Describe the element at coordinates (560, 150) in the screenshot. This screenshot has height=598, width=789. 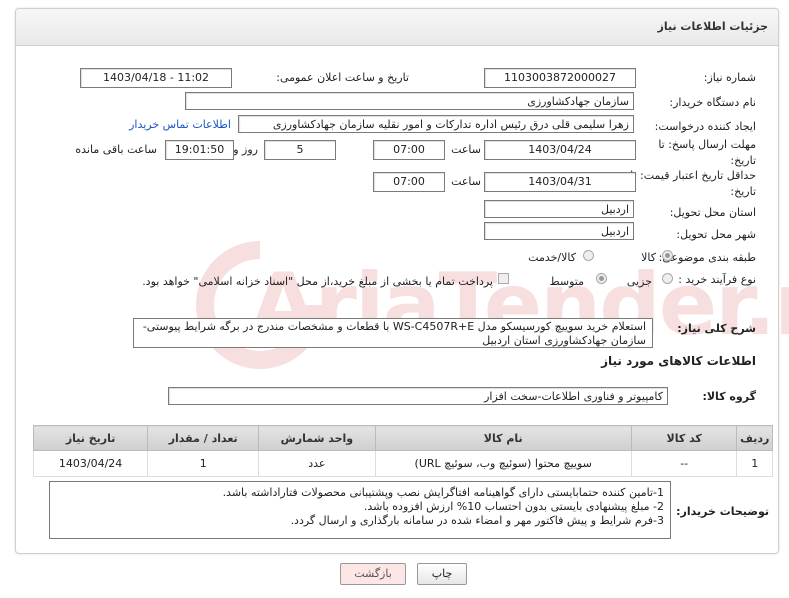
I see `deadline-date-field: 1403/04/24` at that location.